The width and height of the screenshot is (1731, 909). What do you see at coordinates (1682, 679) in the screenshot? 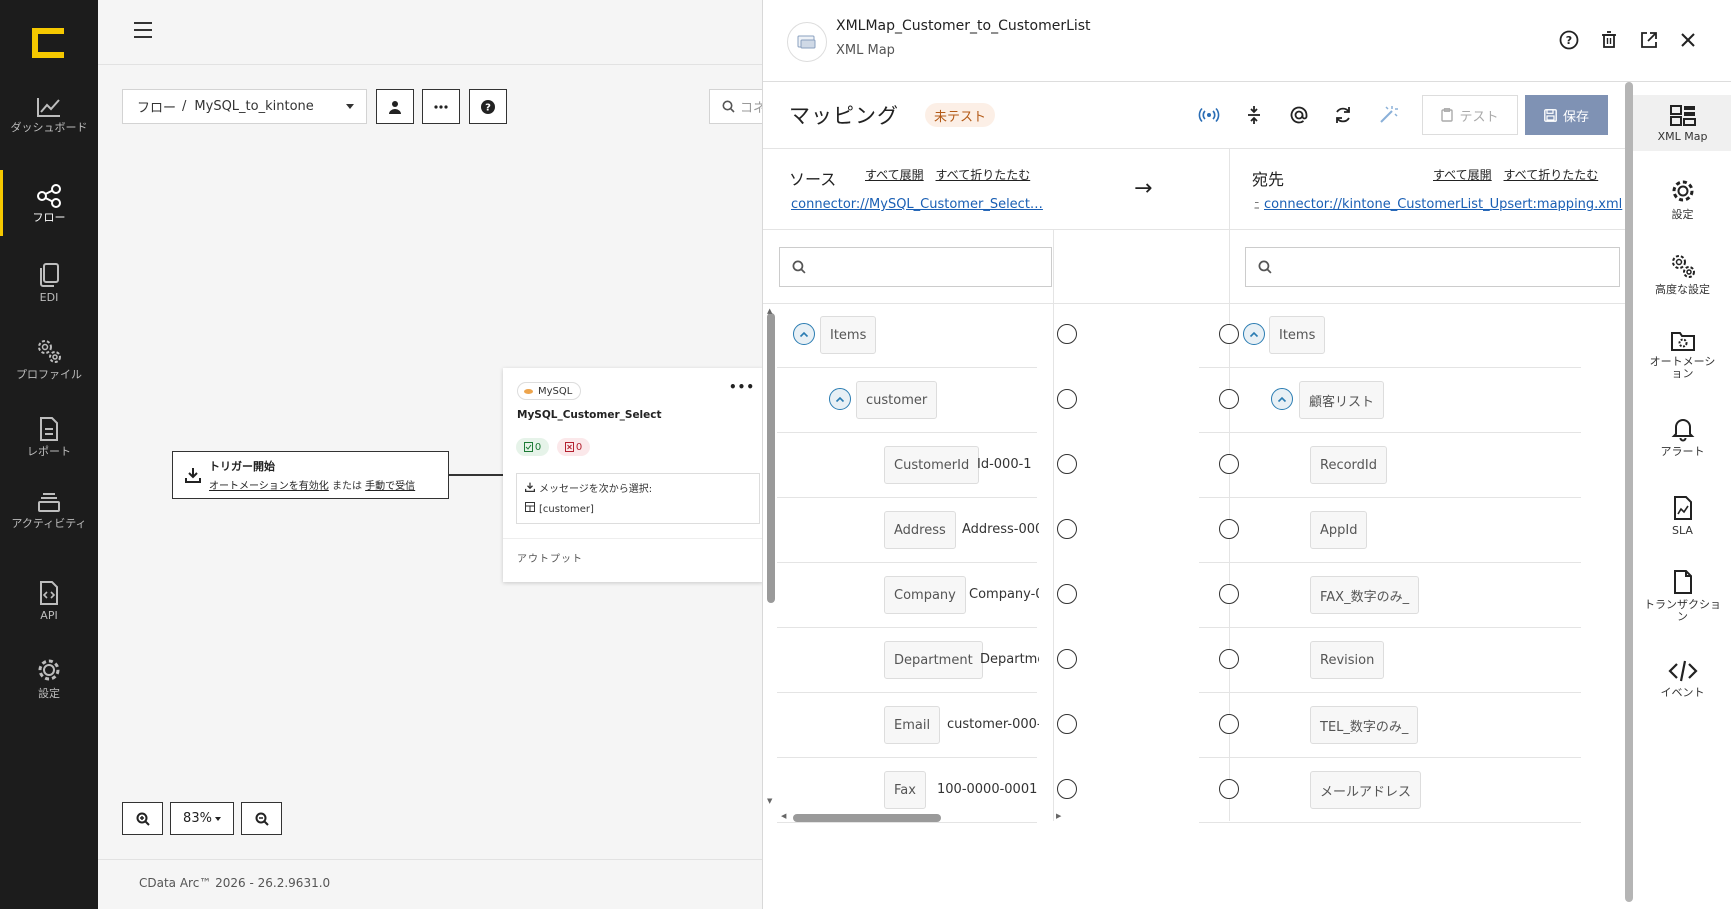
I see `rail-item-events: イベント` at bounding box center [1682, 679].